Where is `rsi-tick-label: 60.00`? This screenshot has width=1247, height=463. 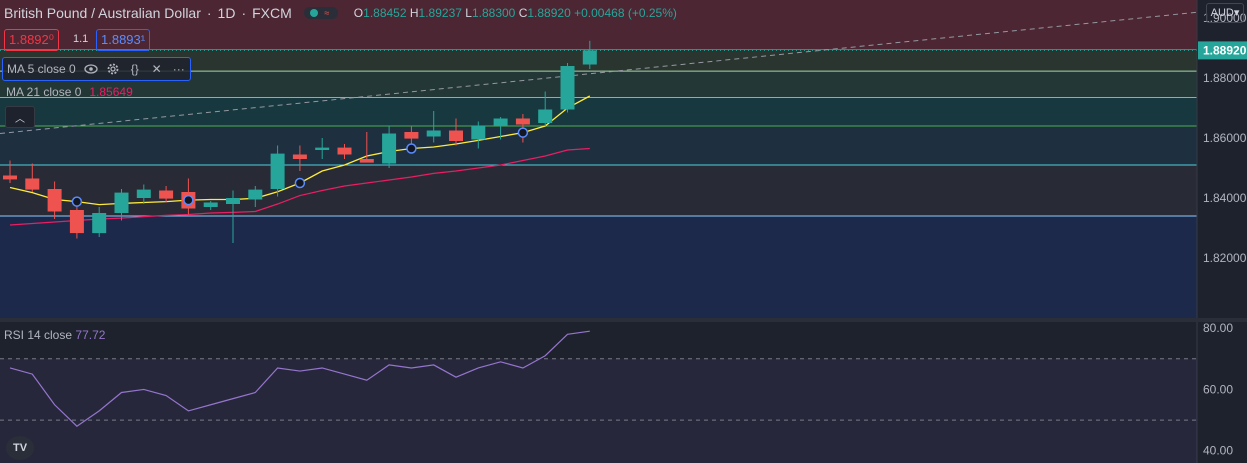 rsi-tick-label: 60.00 is located at coordinates (1218, 389).